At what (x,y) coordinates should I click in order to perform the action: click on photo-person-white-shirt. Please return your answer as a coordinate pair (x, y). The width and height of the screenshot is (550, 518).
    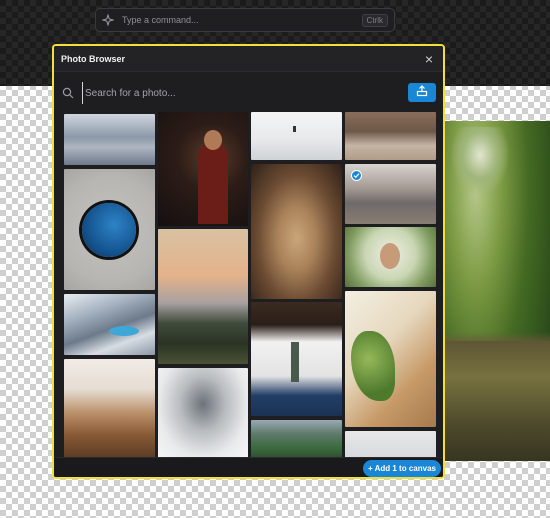
    Looking at the image, I should click on (296, 359).